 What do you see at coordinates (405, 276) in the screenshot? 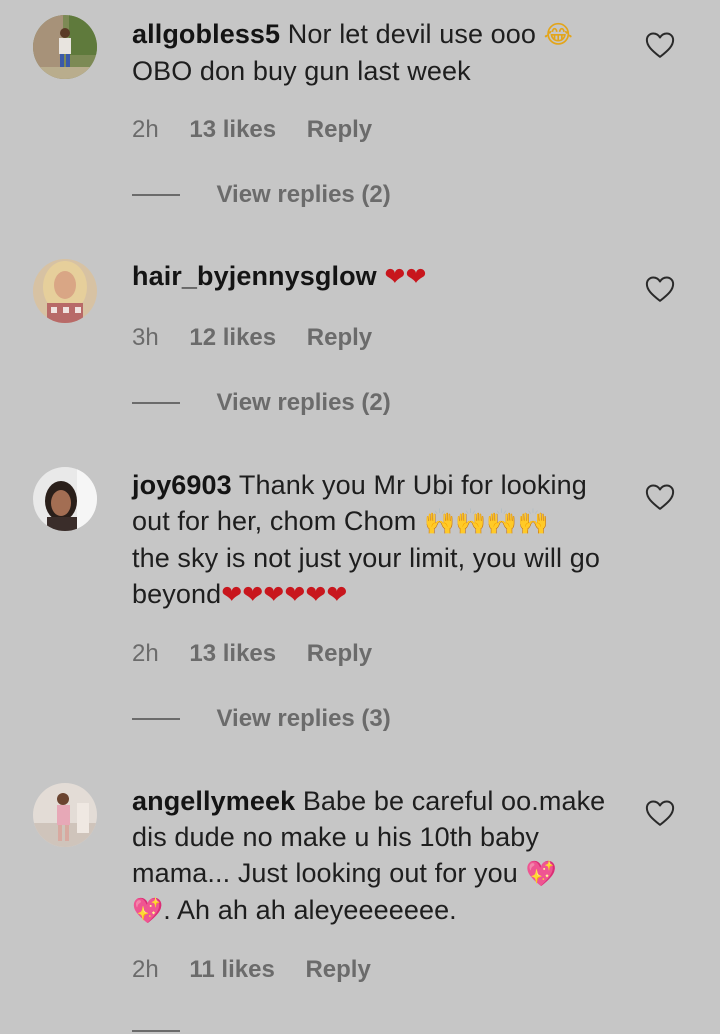
I see `red-heart-emoji: ❤❤` at bounding box center [405, 276].